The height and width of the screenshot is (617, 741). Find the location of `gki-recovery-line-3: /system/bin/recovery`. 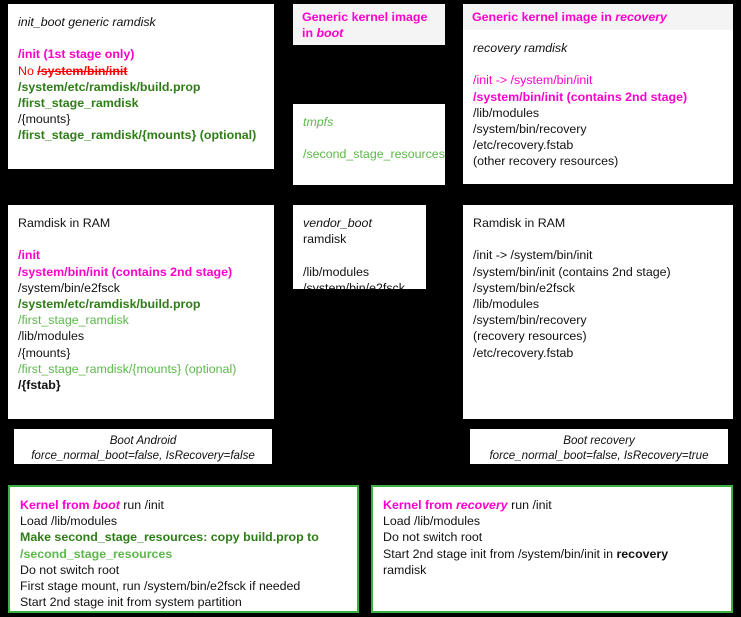

gki-recovery-line-3: /system/bin/recovery is located at coordinates (530, 129).